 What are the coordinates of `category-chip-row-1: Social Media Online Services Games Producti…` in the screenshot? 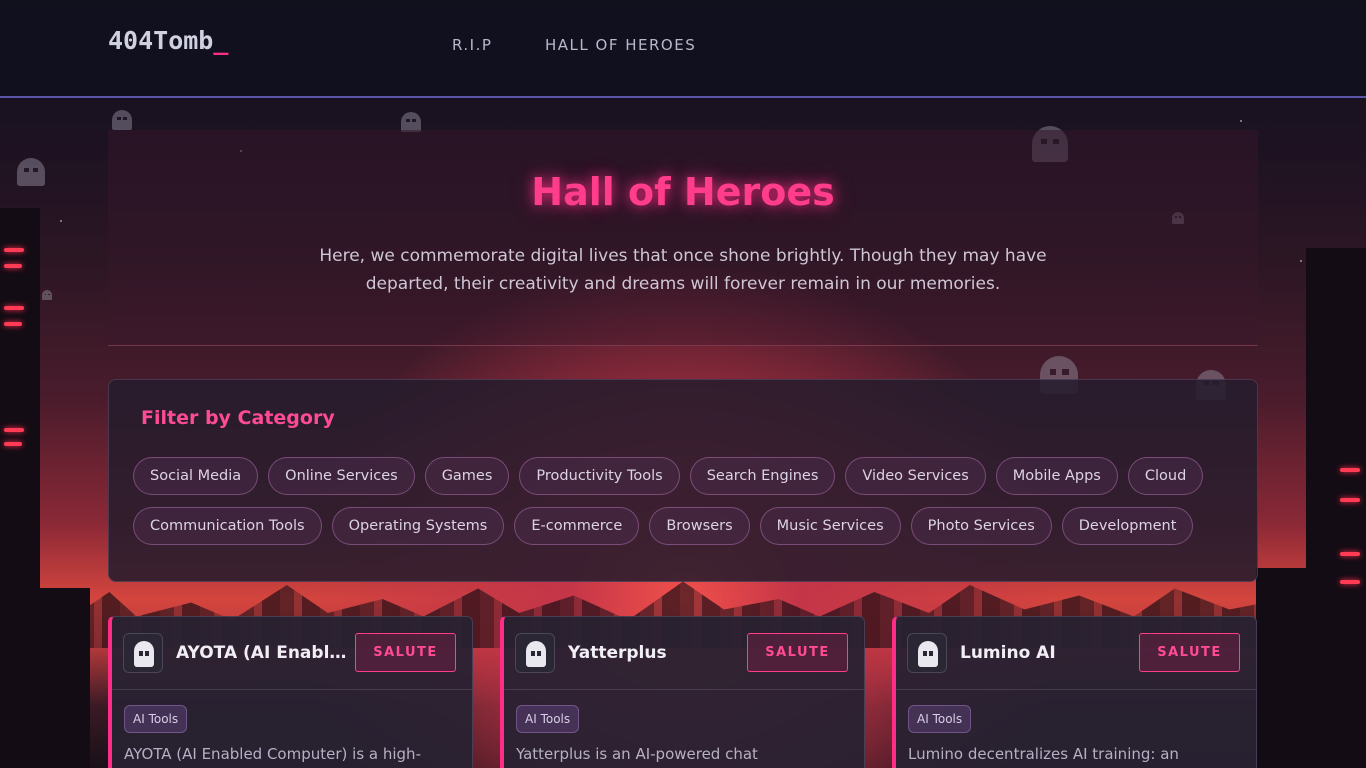 It's located at (684, 477).